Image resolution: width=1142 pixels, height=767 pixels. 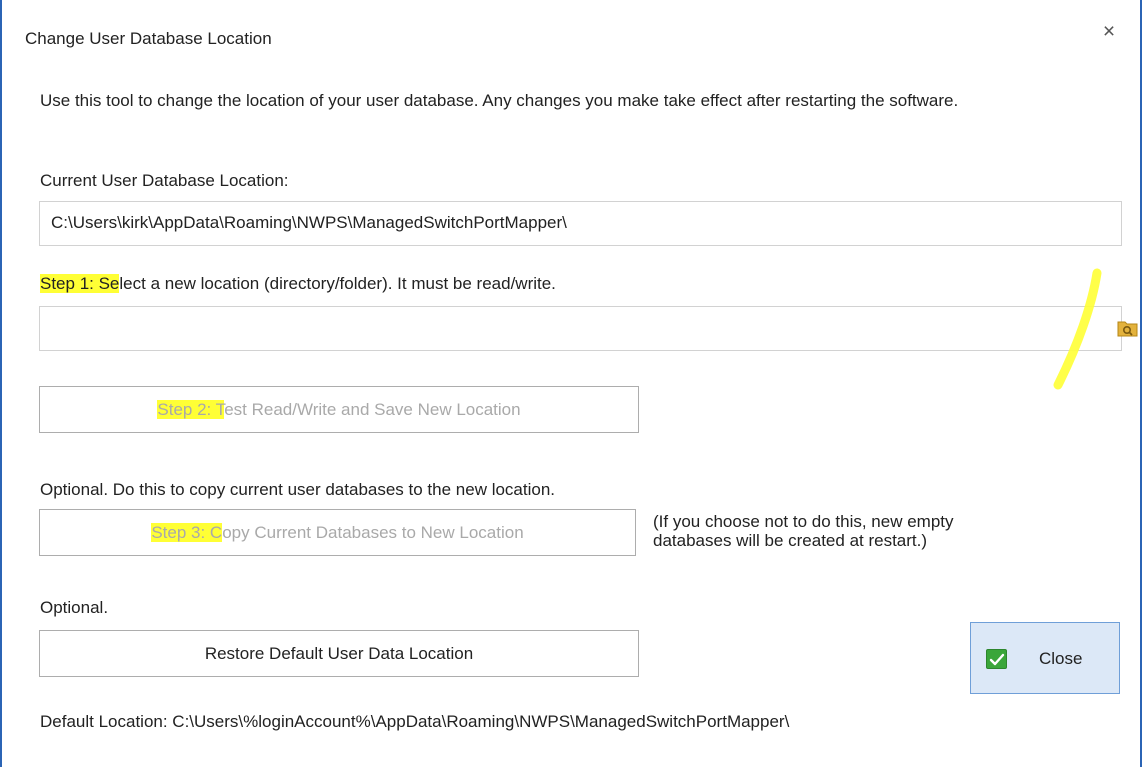 What do you see at coordinates (148, 38) in the screenshot?
I see `dialog-title: Change User Database Location` at bounding box center [148, 38].